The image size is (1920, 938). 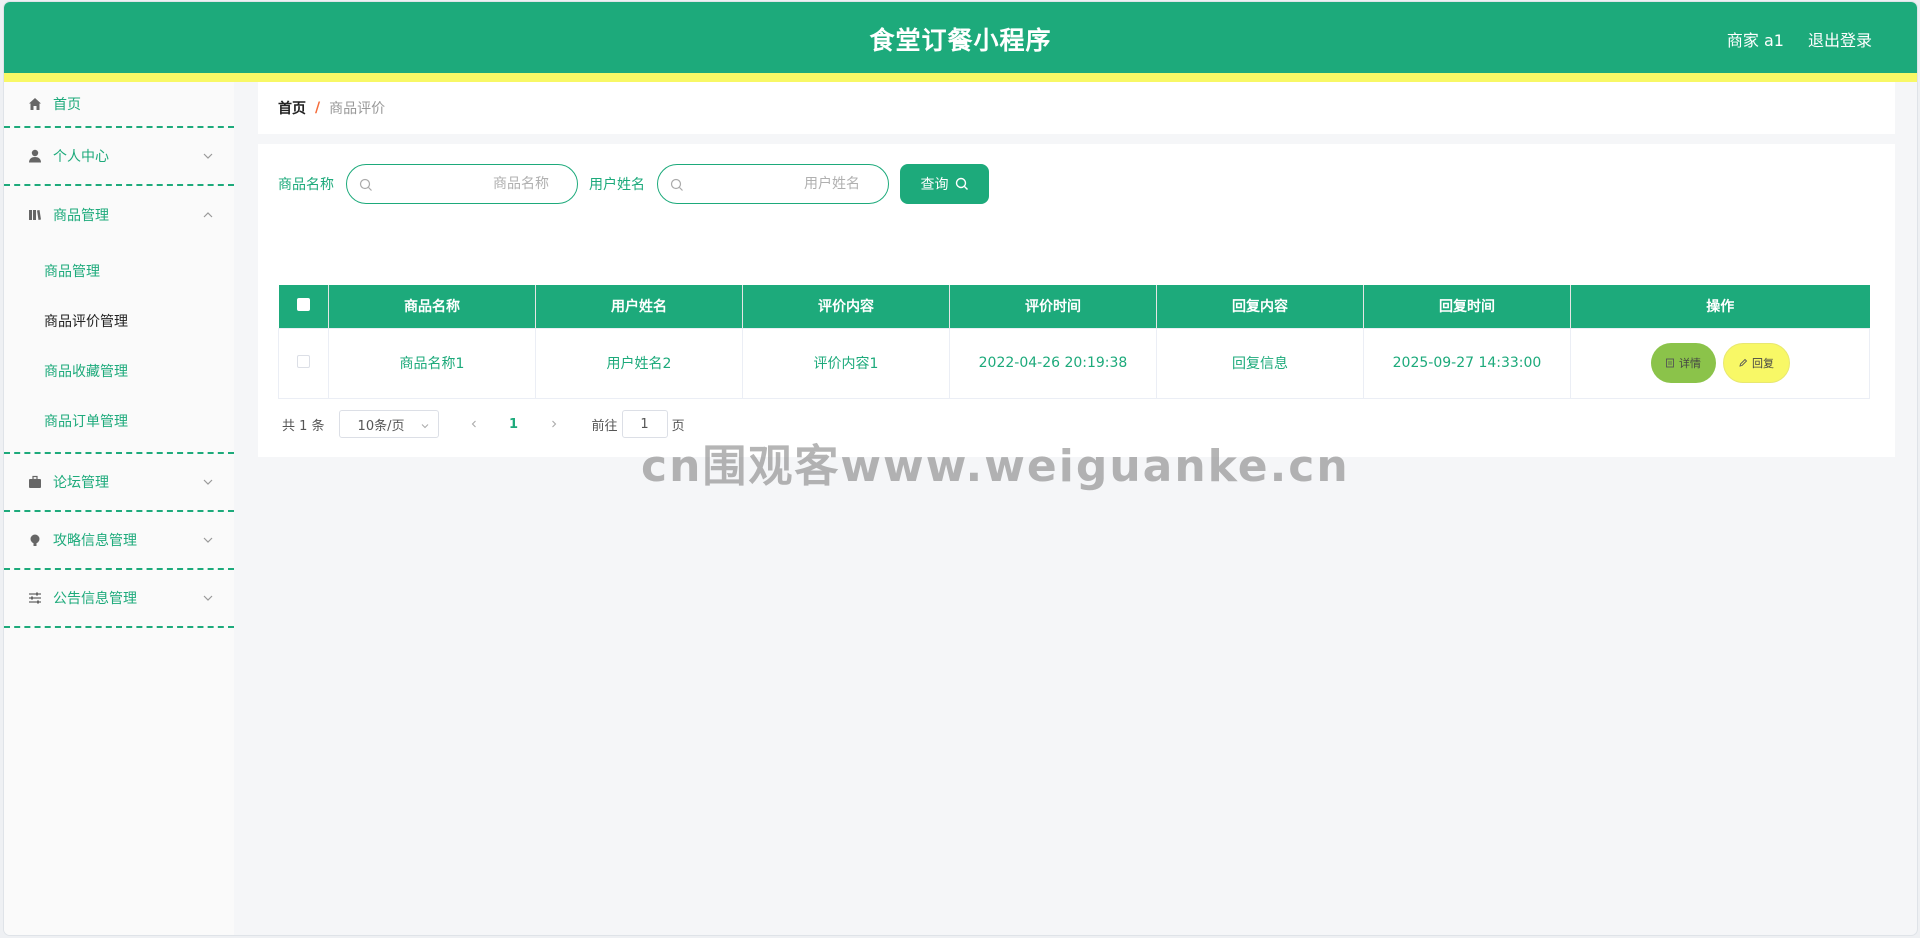 What do you see at coordinates (67, 105) in the screenshot?
I see `sidebar-item-label: 首页` at bounding box center [67, 105].